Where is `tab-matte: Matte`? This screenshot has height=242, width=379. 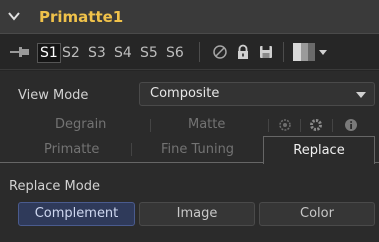 tab-matte: Matte is located at coordinates (206, 124).